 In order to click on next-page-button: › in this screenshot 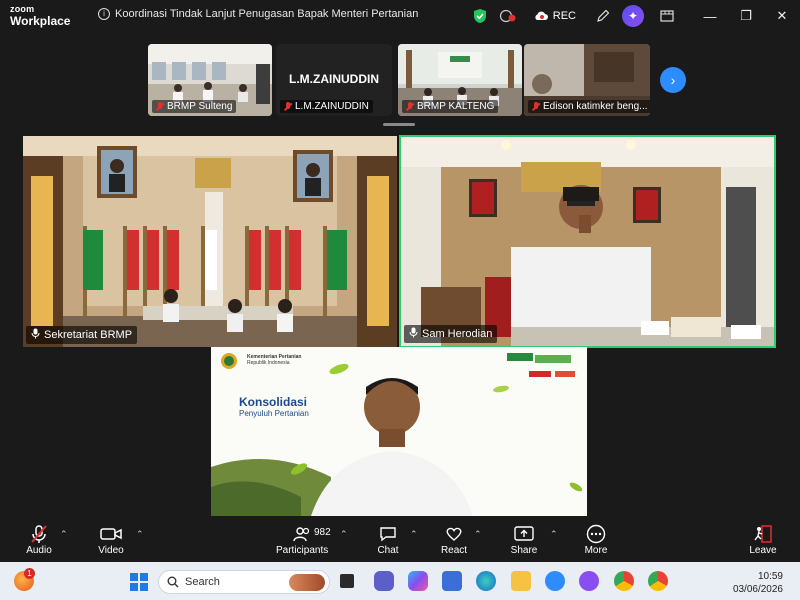, I will do `click(673, 80)`.